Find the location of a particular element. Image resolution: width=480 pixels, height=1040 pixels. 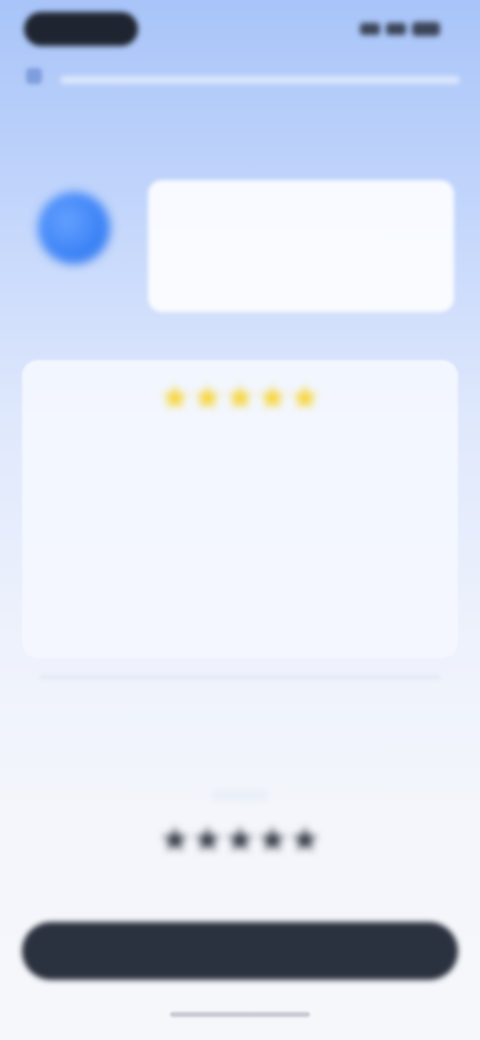

status-icons is located at coordinates (395, 29).